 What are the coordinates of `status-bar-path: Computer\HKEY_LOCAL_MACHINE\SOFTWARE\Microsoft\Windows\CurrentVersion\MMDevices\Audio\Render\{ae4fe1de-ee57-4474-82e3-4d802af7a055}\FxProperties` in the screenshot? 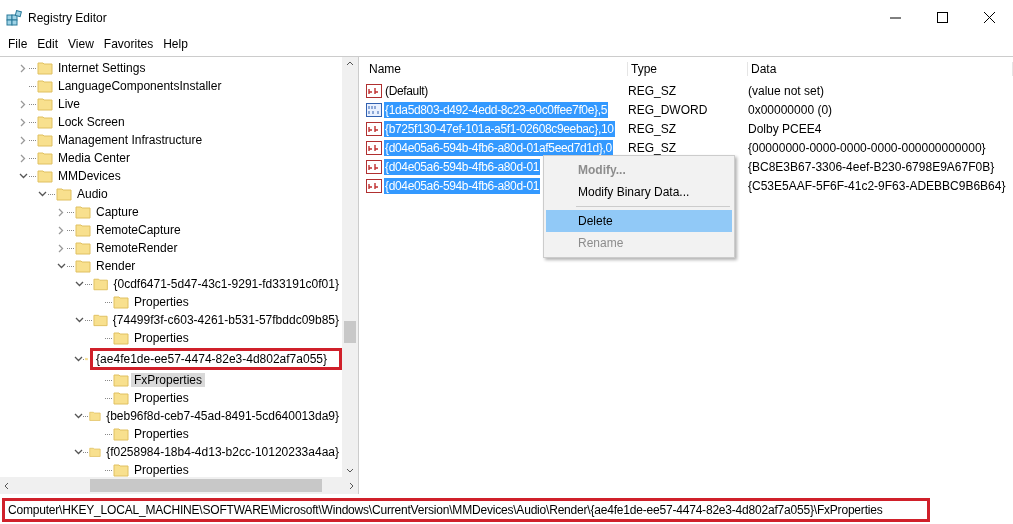 It's located at (466, 510).